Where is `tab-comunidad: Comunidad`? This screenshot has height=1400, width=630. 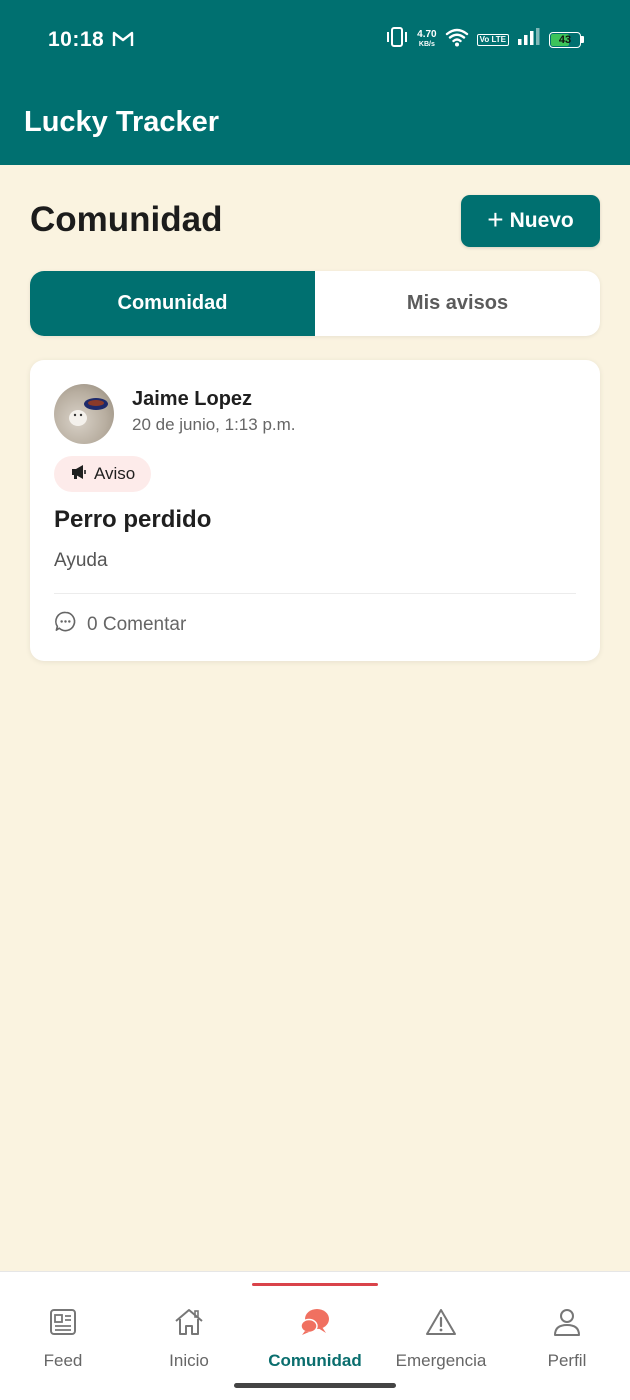
tab-comunidad: Comunidad is located at coordinates (172, 303).